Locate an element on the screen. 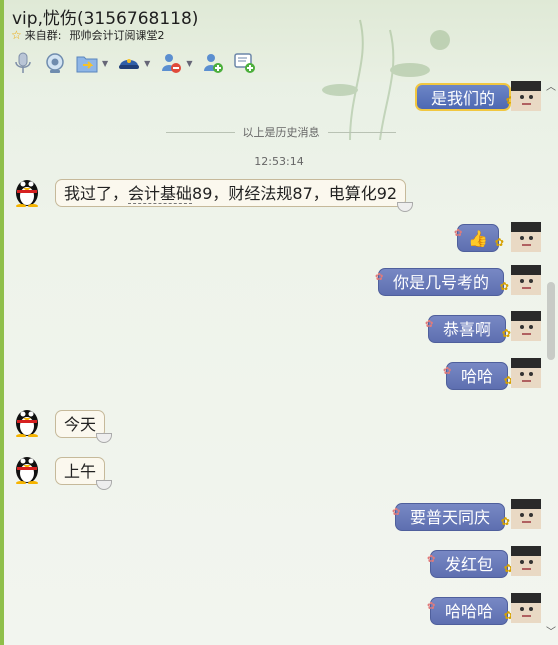  folder-send-icon is located at coordinates (87, 64).